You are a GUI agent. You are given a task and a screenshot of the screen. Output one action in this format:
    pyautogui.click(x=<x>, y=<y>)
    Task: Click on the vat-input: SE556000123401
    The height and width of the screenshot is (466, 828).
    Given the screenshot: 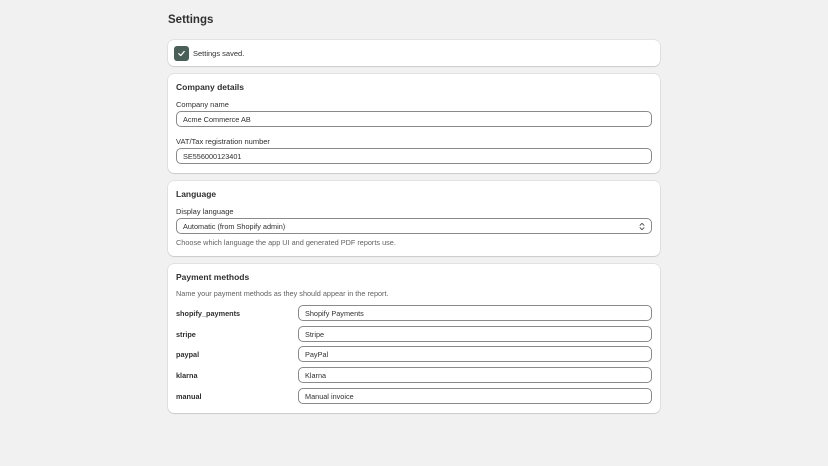 What is the action you would take?
    pyautogui.click(x=414, y=156)
    